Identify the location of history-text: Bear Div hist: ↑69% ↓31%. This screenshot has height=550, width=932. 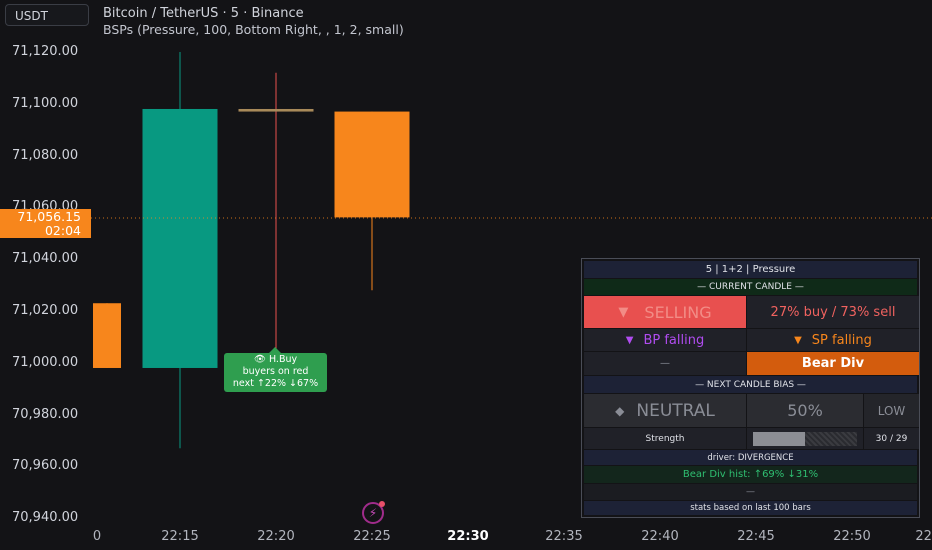
(750, 474).